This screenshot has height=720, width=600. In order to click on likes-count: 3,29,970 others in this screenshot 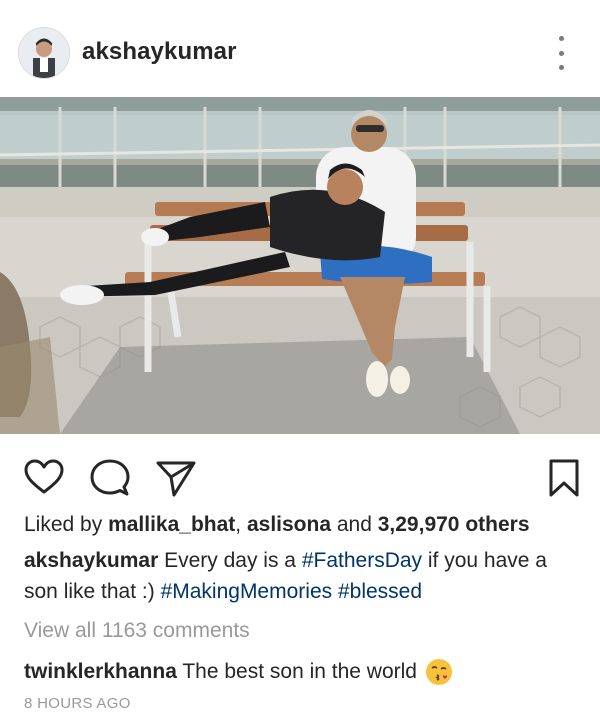, I will do `click(454, 524)`.